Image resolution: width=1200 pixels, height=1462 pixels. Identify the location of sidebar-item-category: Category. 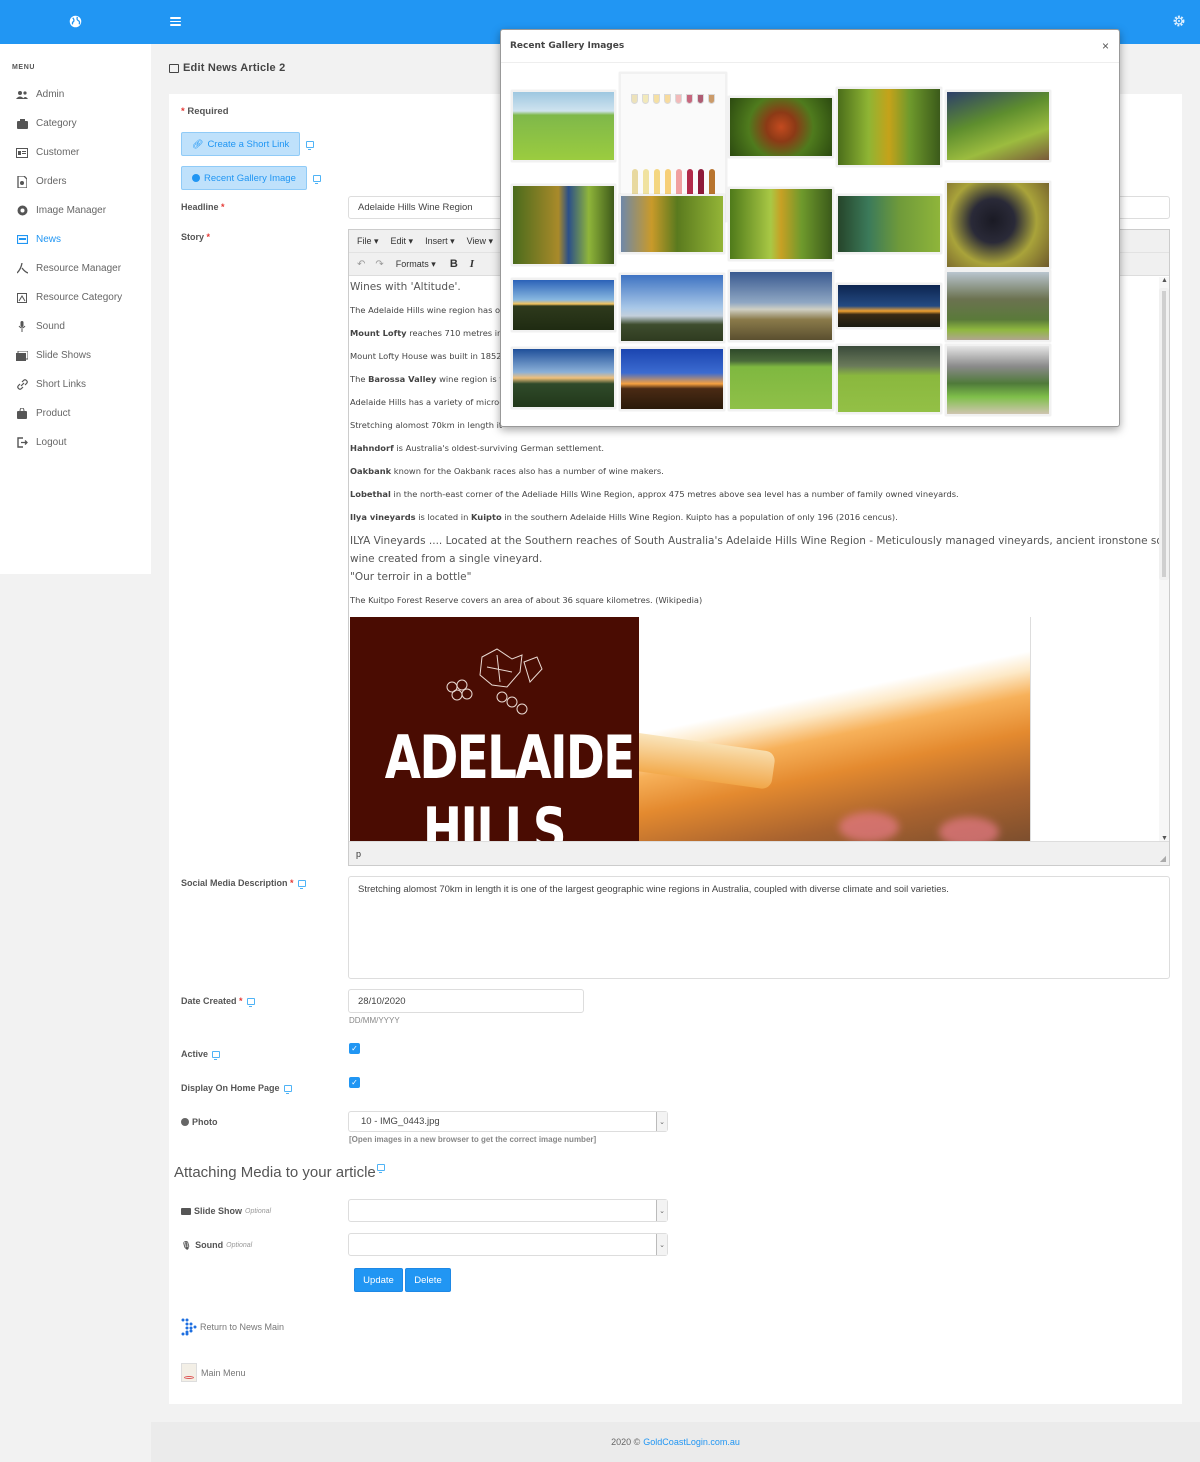
(75, 123).